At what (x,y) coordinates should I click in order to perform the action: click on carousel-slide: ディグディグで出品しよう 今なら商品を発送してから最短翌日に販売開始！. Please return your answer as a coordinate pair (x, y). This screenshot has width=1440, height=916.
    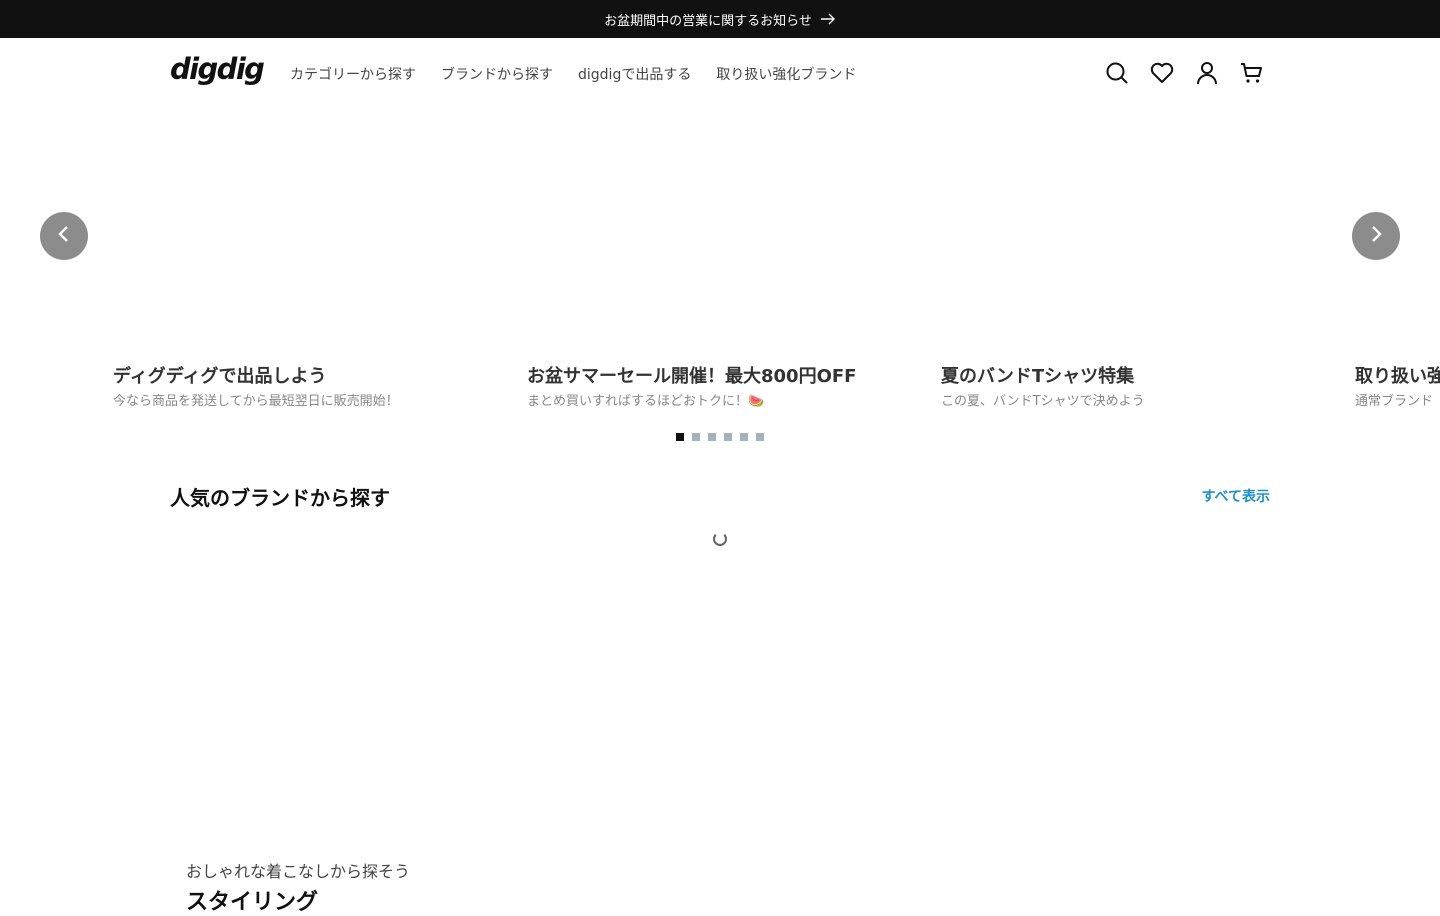
    Looking at the image, I should click on (303, 263).